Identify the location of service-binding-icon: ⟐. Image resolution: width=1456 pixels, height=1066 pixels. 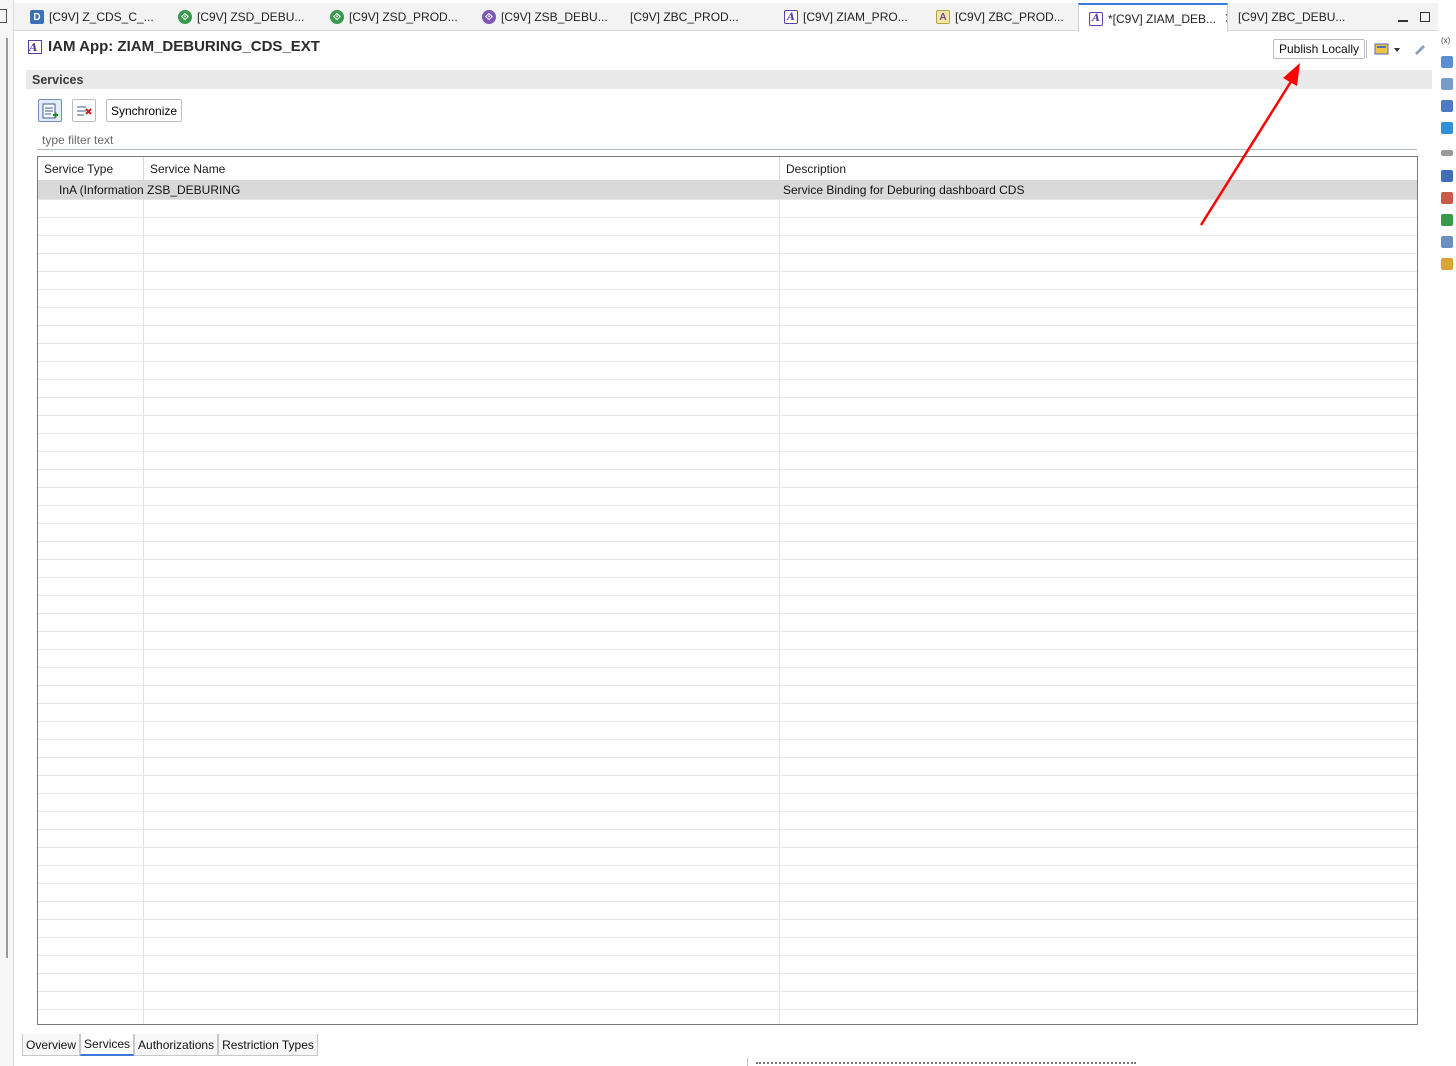
(489, 17).